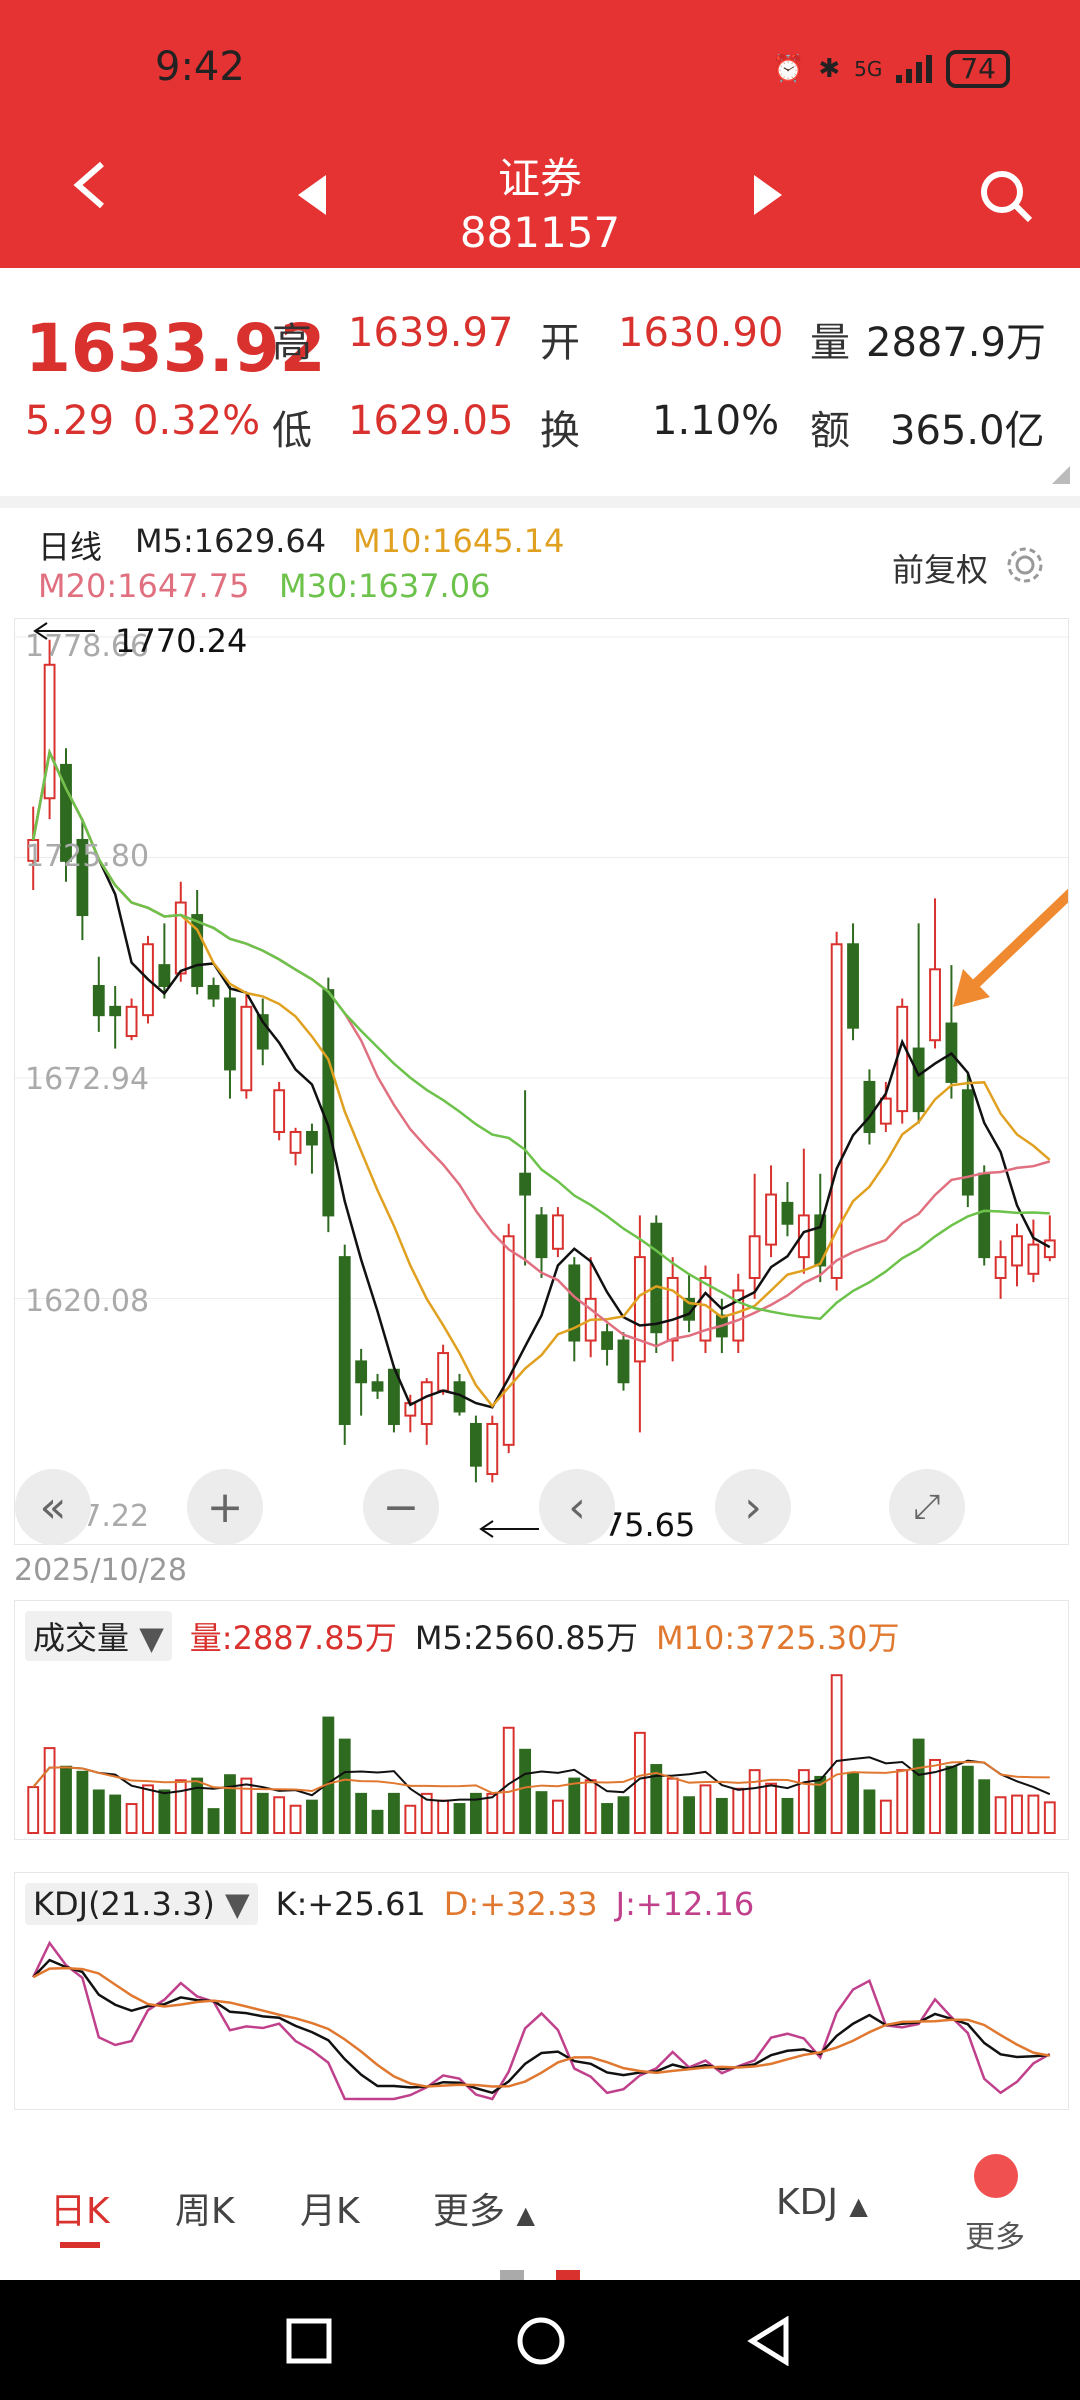 The height and width of the screenshot is (2400, 1080). I want to click on volume-value: 2887.9万, so click(956, 343).